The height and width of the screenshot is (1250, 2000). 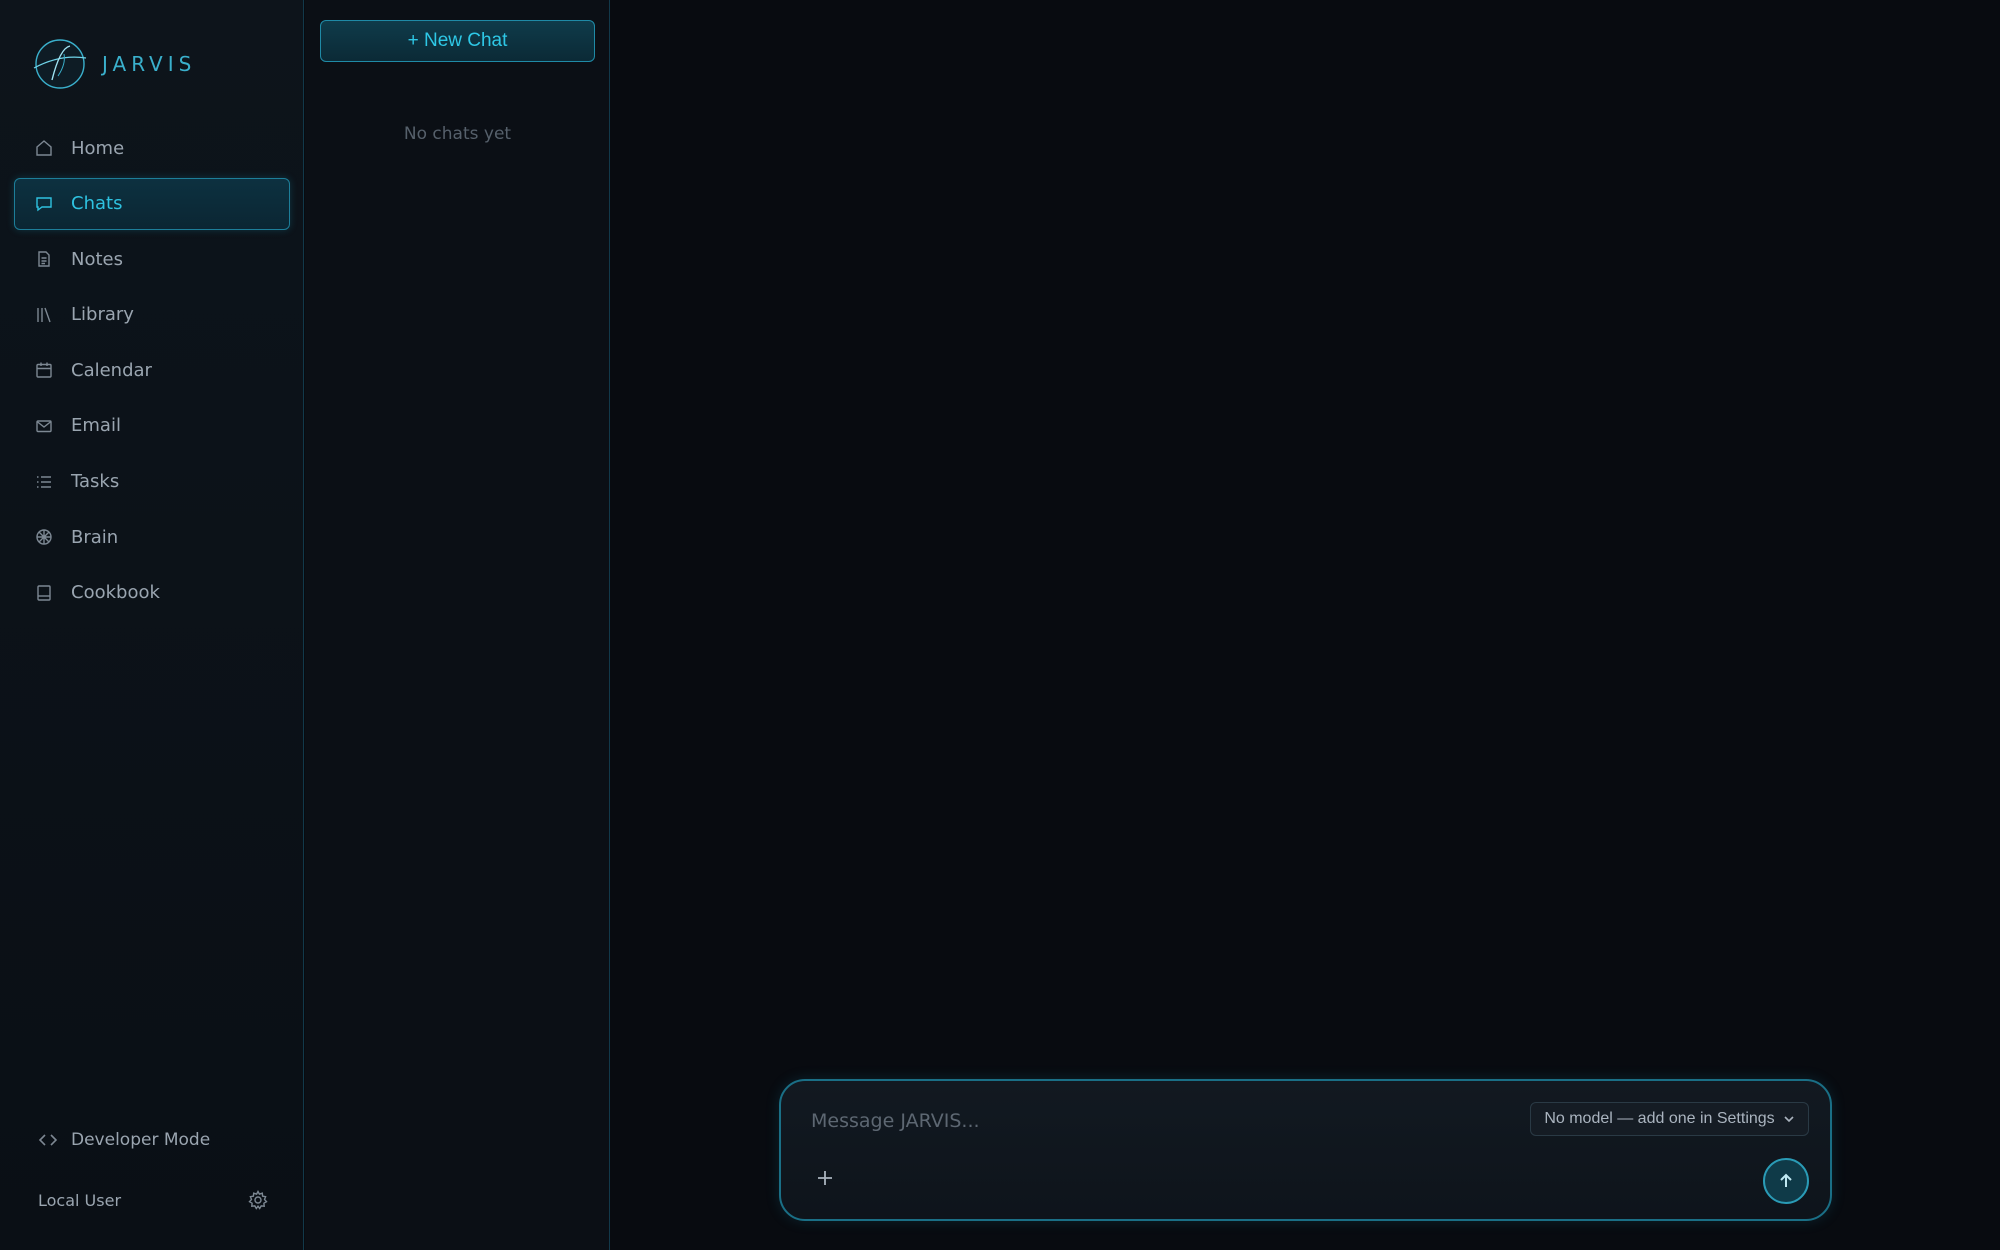 I want to click on jarvis-logo-icon, so click(x=60, y=64).